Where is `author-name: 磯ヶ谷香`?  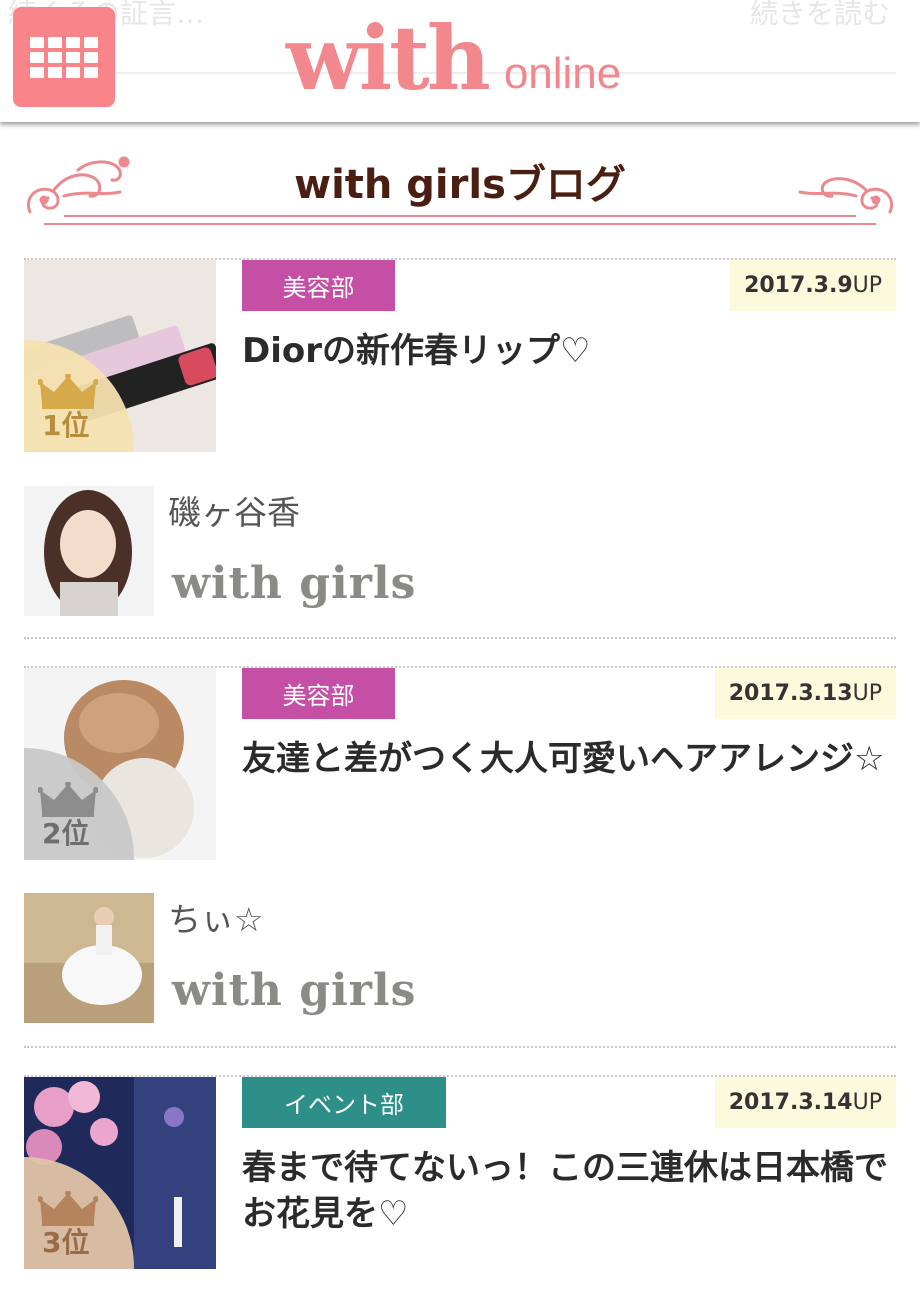
author-name: 磯ヶ谷香 is located at coordinates (234, 510).